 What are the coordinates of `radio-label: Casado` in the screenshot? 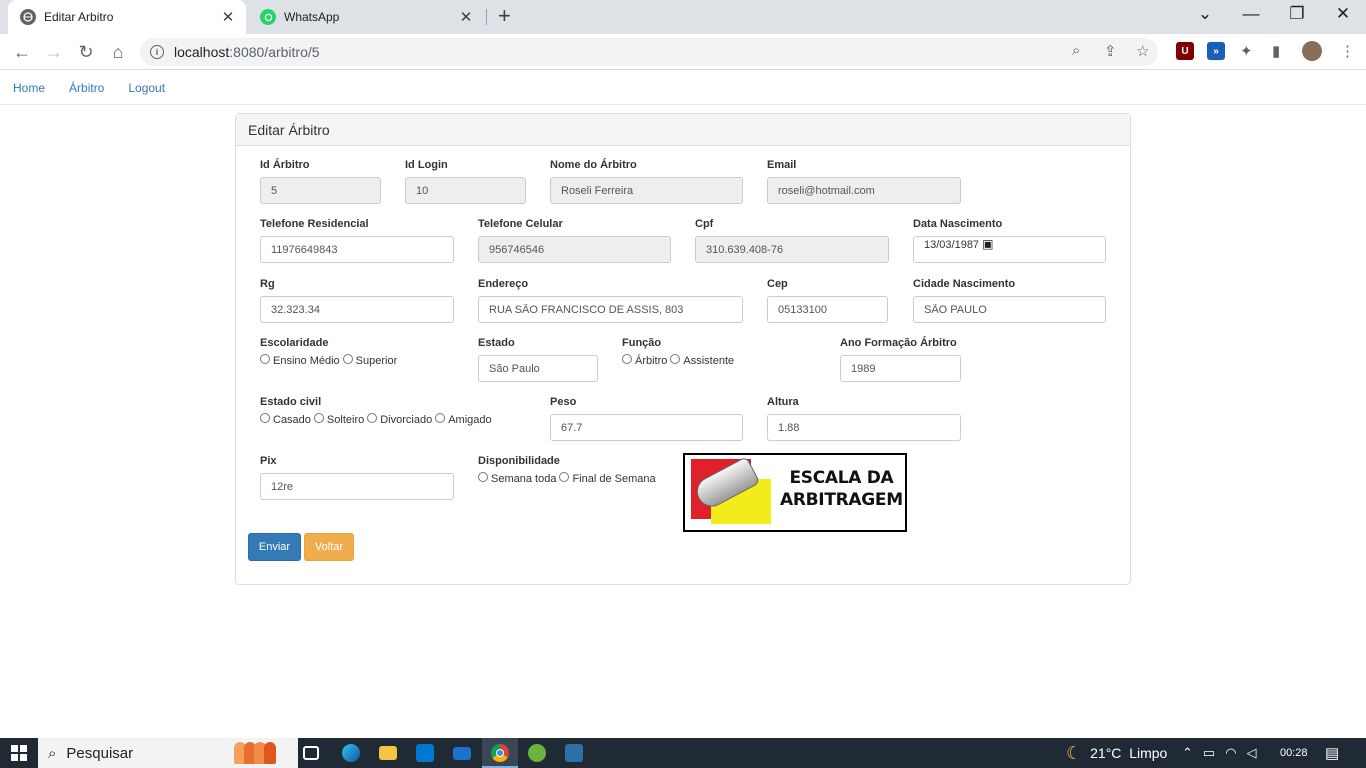 It's located at (292, 420).